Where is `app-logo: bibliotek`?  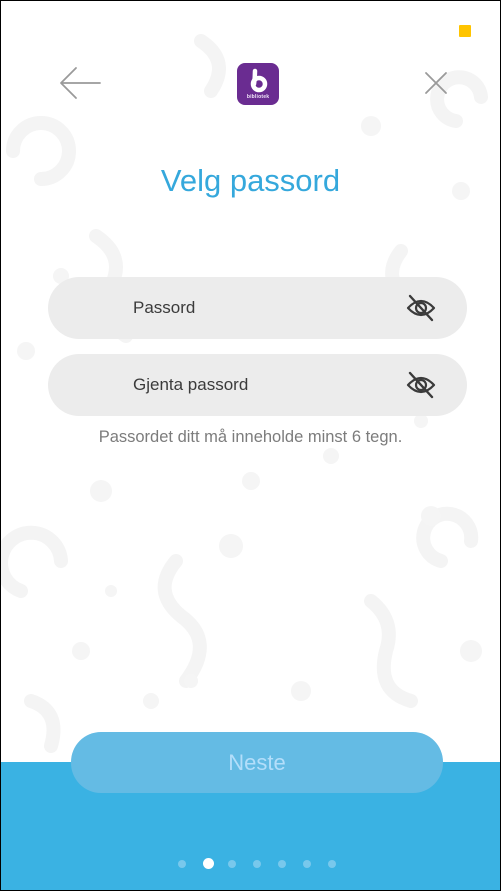 app-logo: bibliotek is located at coordinates (258, 84).